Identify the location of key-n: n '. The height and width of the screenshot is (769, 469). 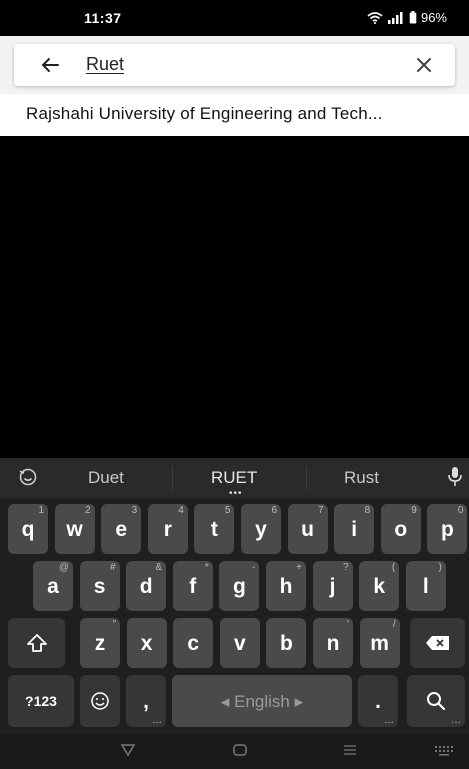
(333, 643).